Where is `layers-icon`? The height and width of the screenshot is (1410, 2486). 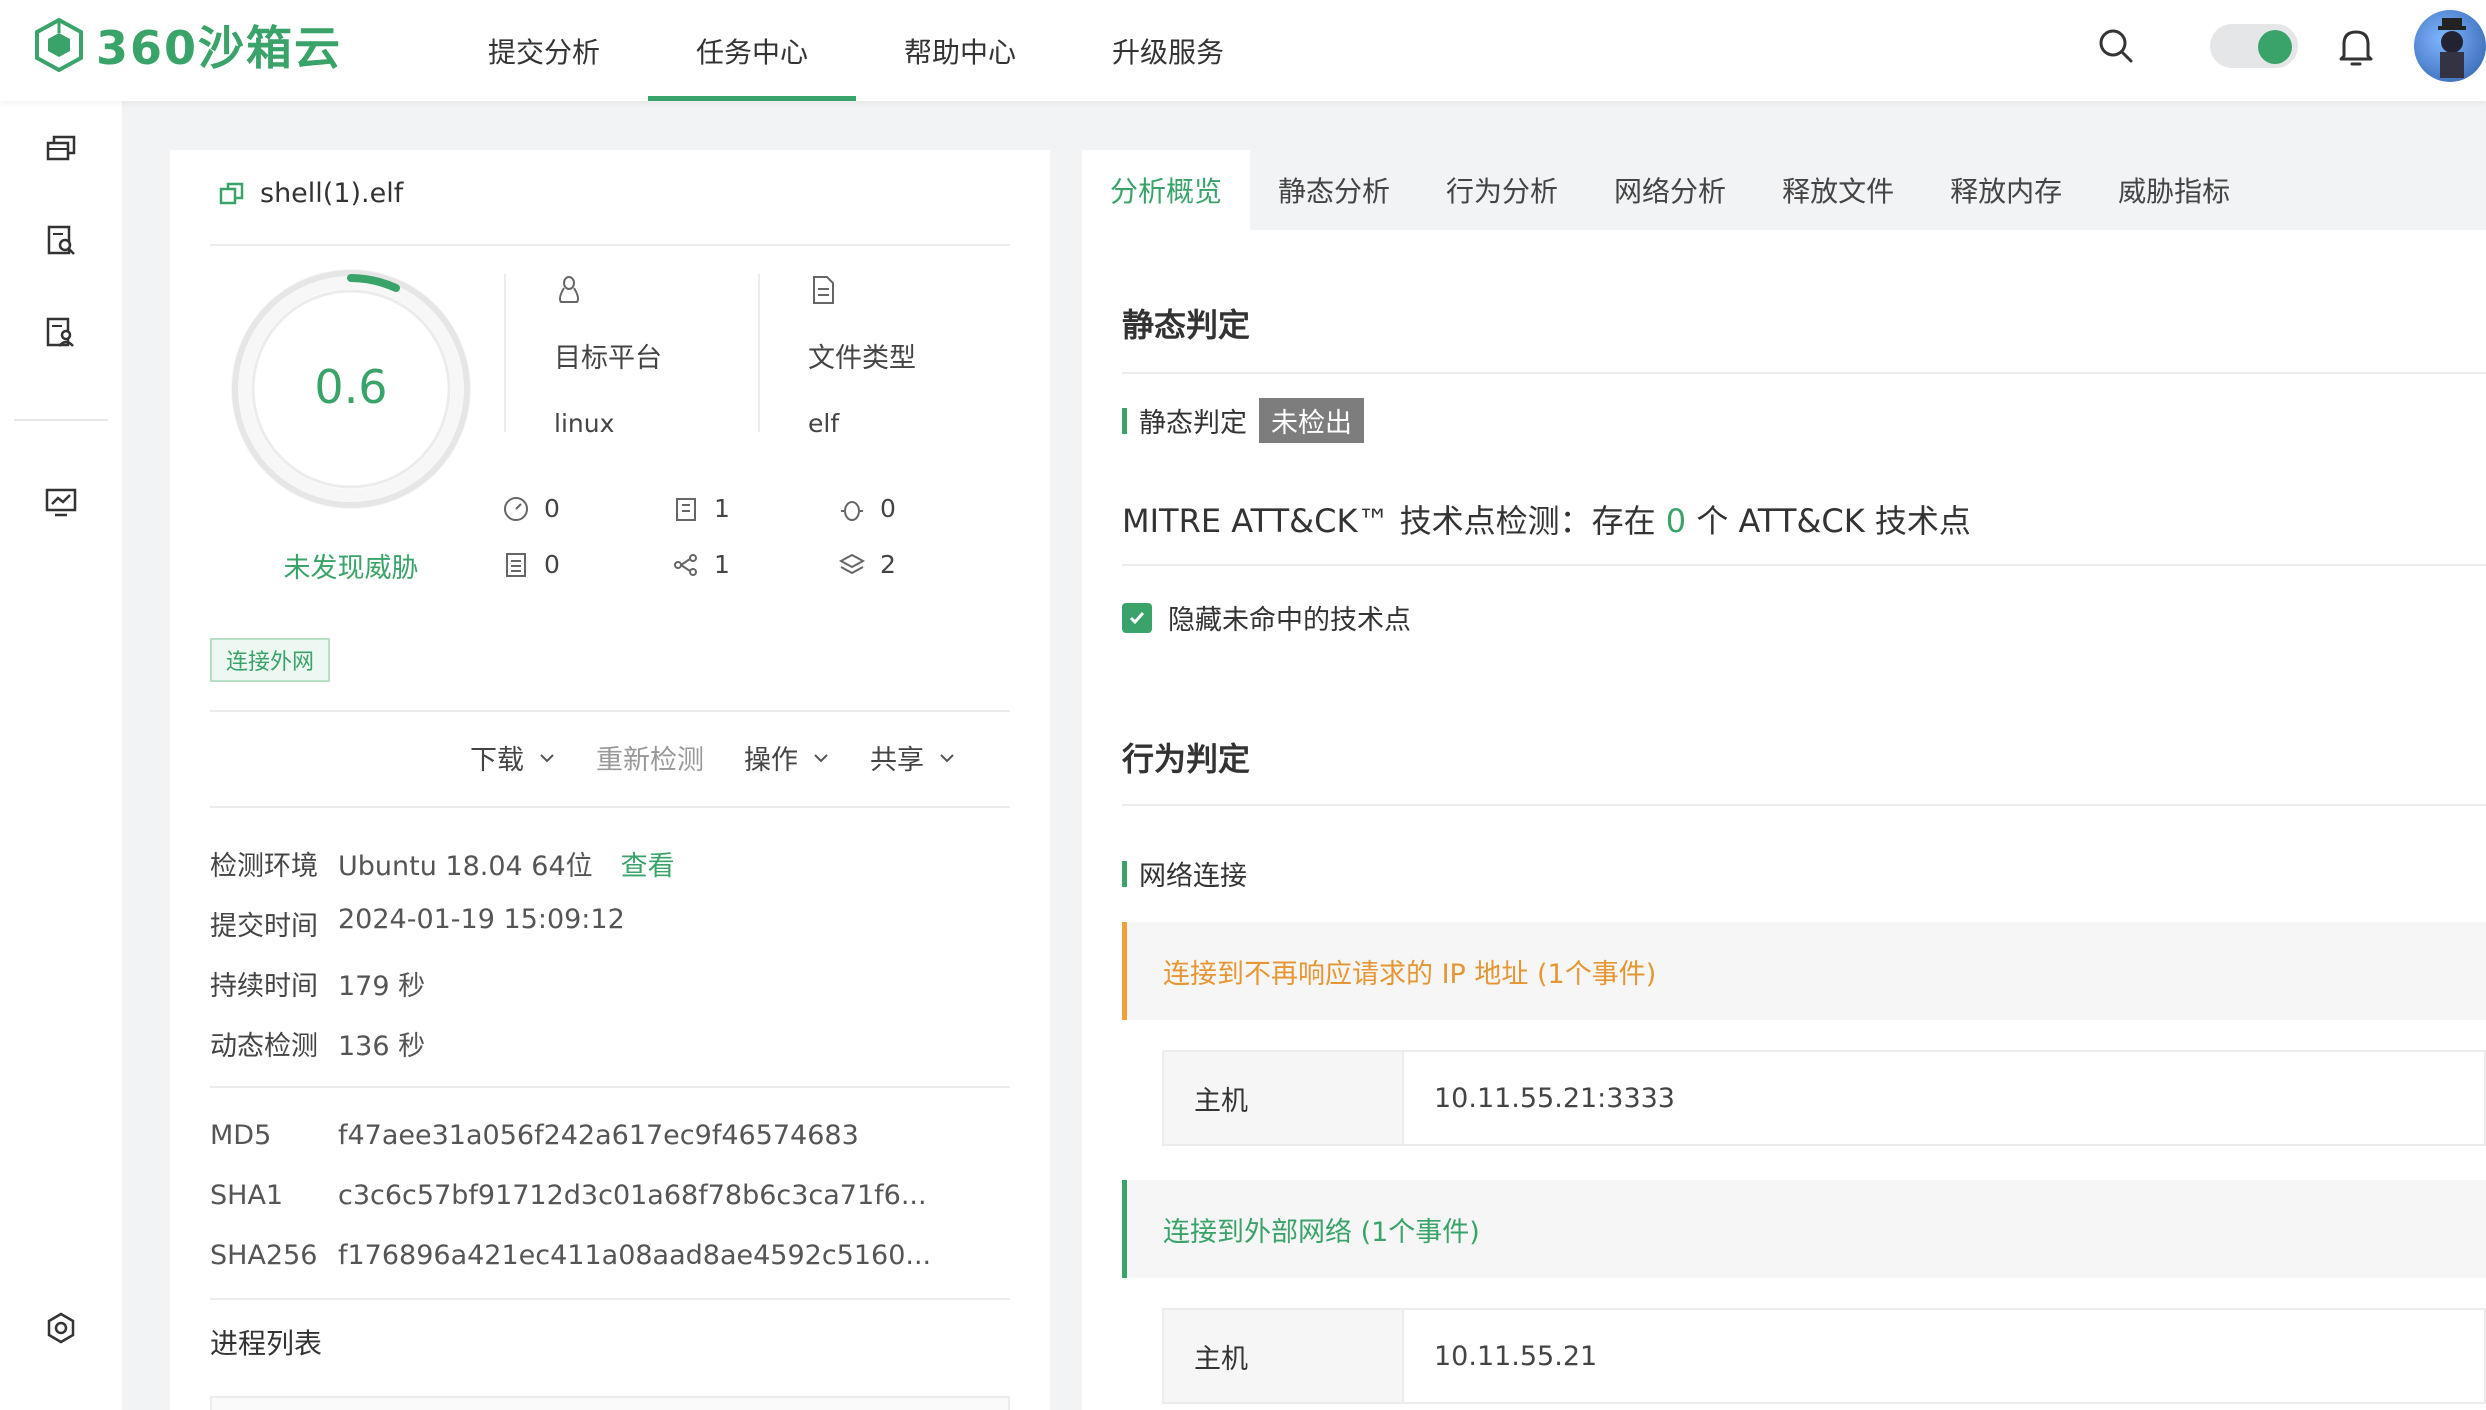
layers-icon is located at coordinates (852, 563).